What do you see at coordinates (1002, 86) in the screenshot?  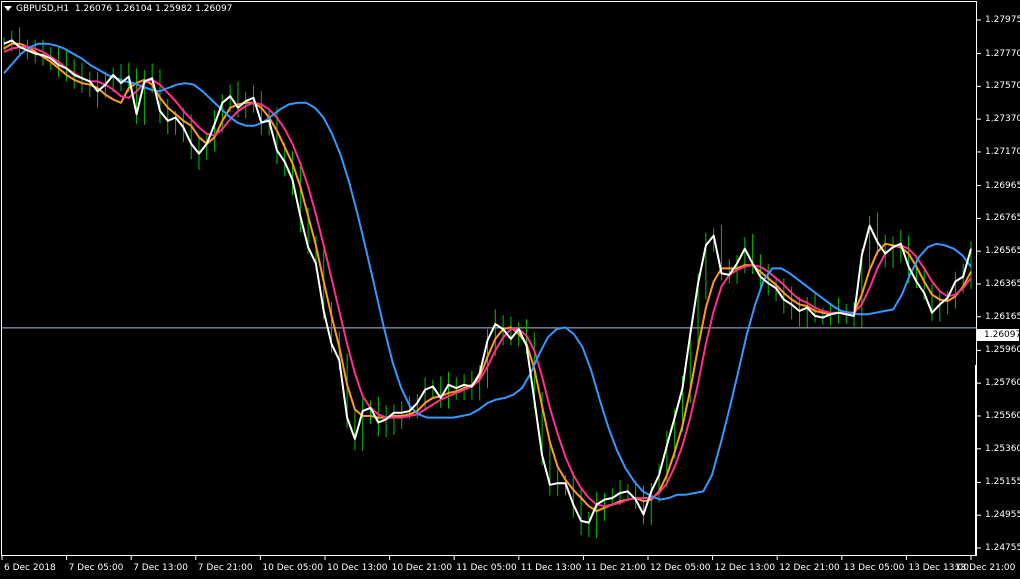 I see `y-tick-label: 1.27570` at bounding box center [1002, 86].